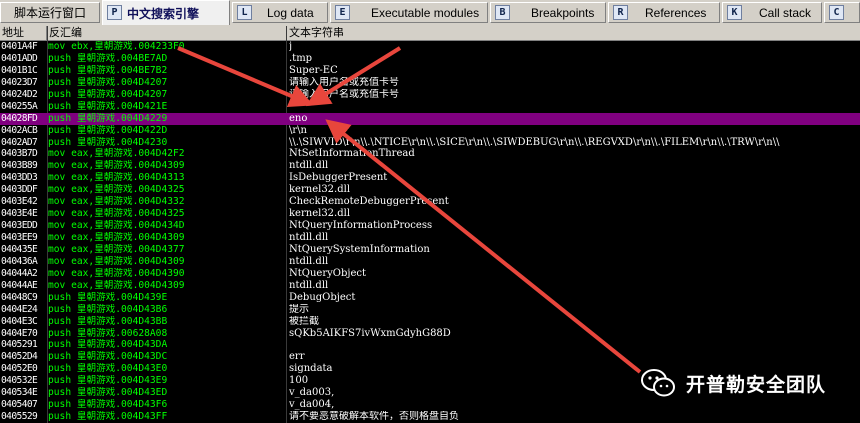 The image size is (860, 423). I want to click on disassembly-cell: push 皇朝游戏.004D4207, so click(108, 94).